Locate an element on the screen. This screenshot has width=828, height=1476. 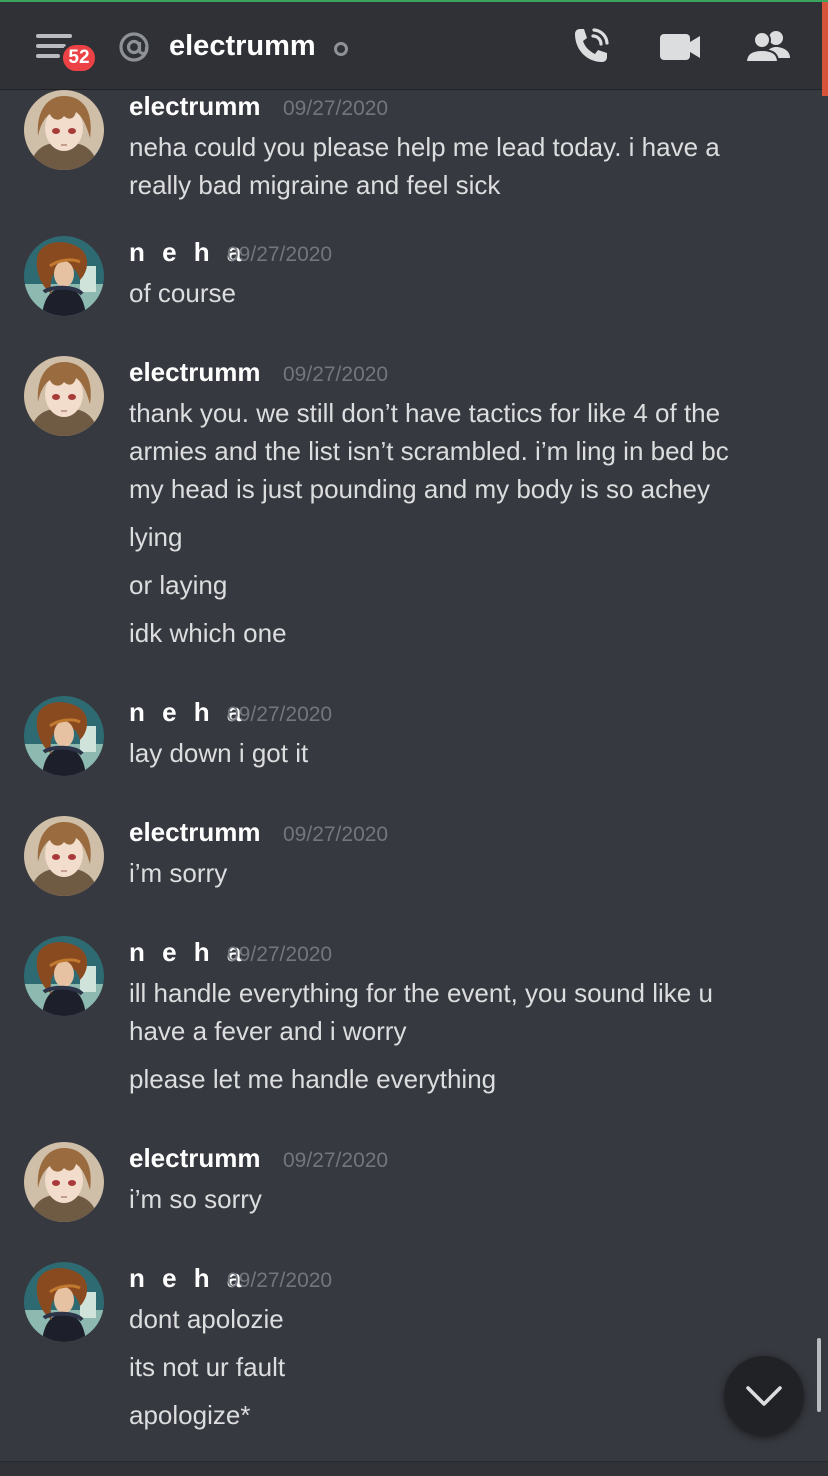
message-text: lying is located at coordinates (156, 537).